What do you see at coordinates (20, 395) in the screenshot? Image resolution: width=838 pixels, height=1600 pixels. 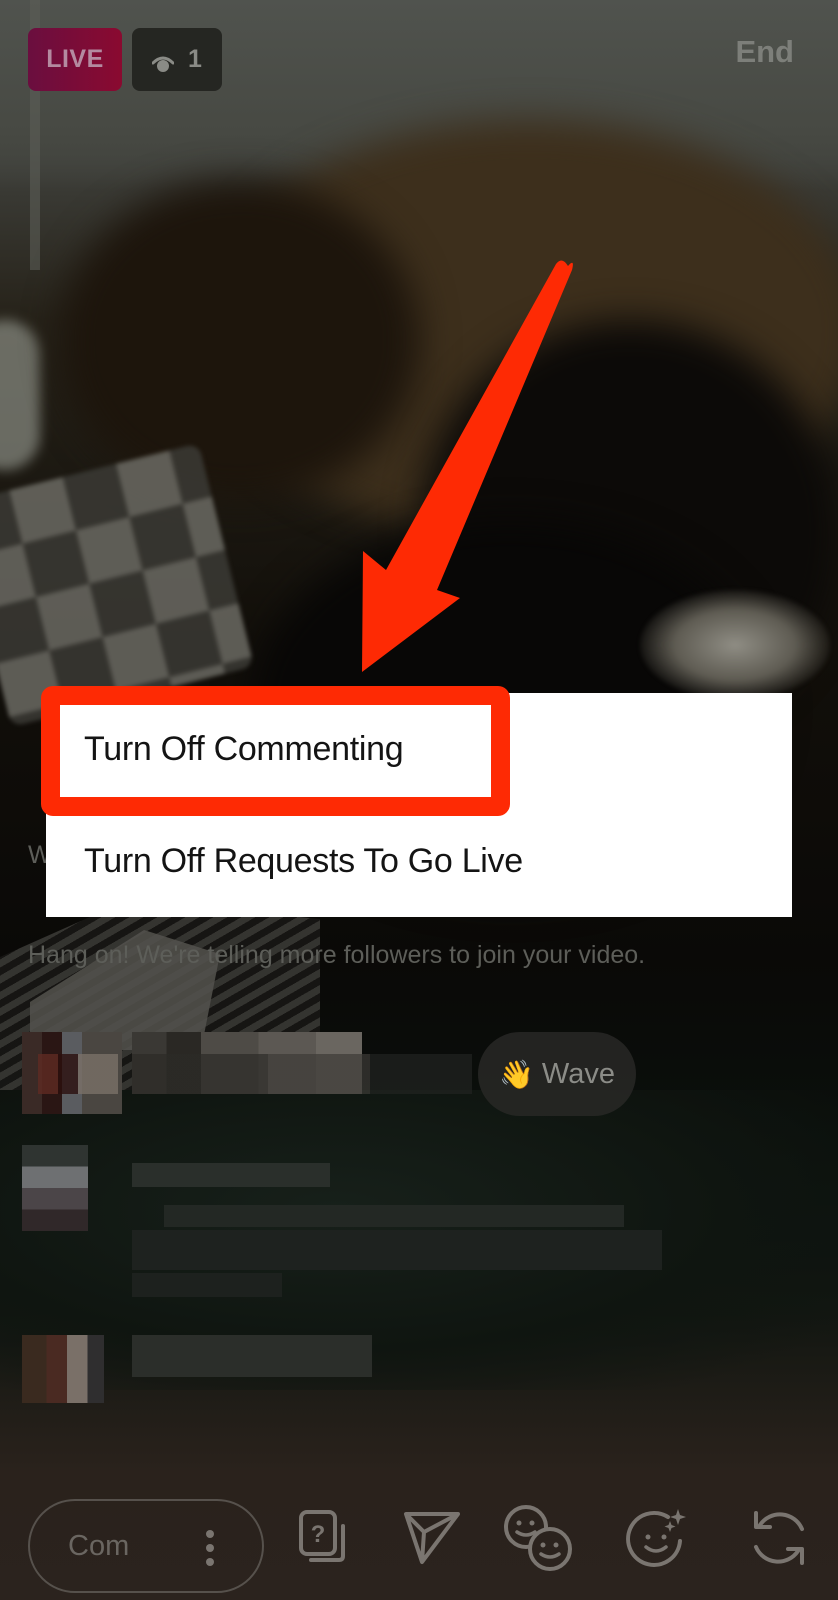 I see `video-pillow` at bounding box center [20, 395].